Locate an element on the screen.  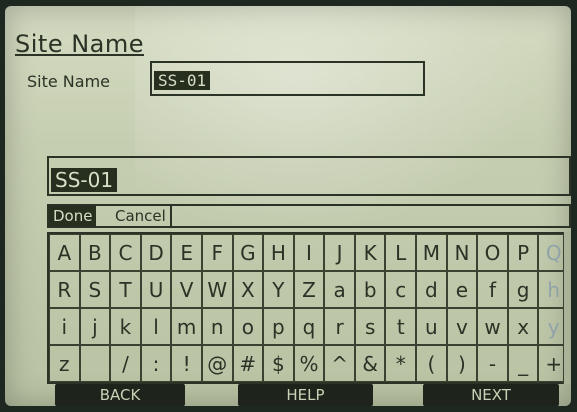
done-button: Done is located at coordinates (73, 216).